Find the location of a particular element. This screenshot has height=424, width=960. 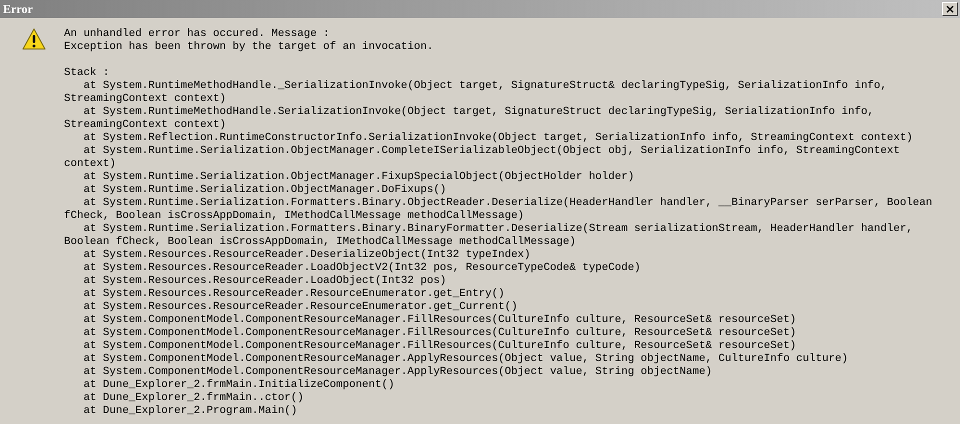

stack-frame: at System.RuntimeMethodHandle._SerializationInvoke(Object target, SignatureStruct& declaringTypeSig, SerializationInfo info, StreamingContext context) is located at coordinates (506, 93).